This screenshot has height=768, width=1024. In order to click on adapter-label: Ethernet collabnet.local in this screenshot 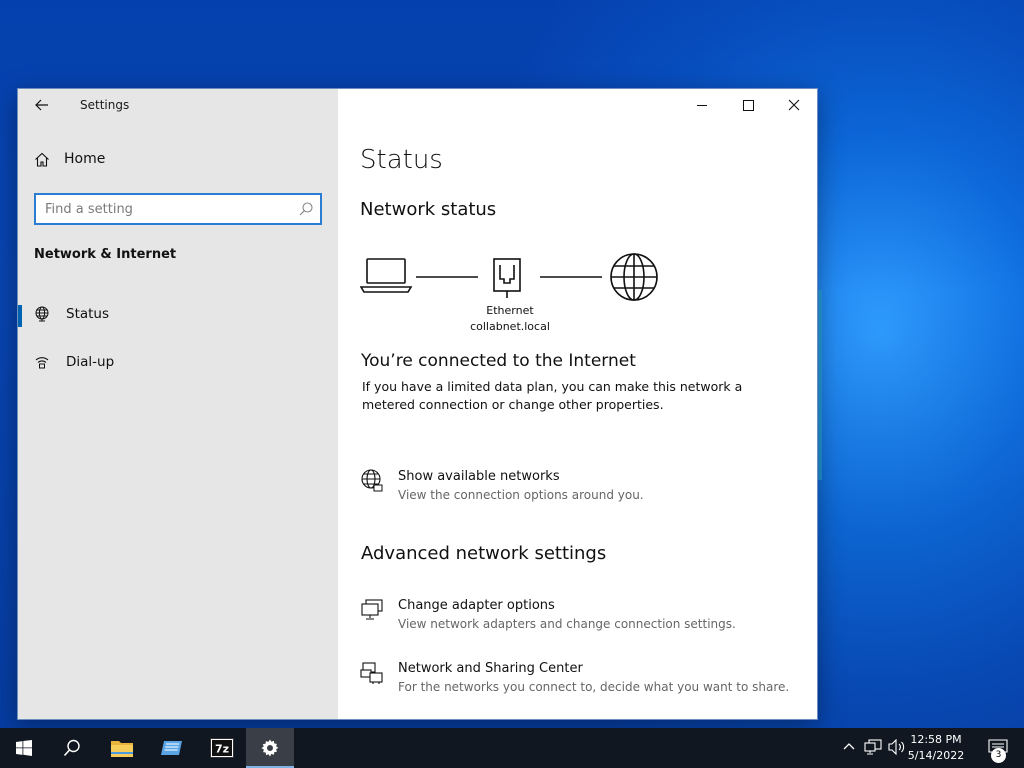, I will do `click(510, 319)`.